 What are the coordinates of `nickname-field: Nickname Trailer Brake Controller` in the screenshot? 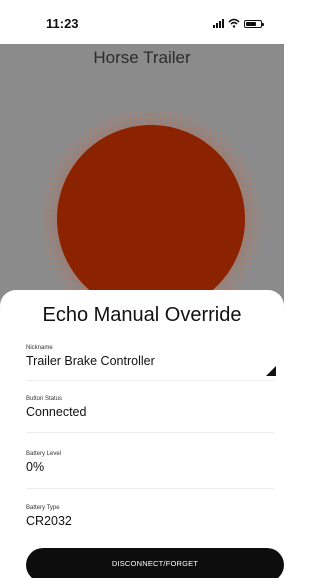 It's located at (144, 356).